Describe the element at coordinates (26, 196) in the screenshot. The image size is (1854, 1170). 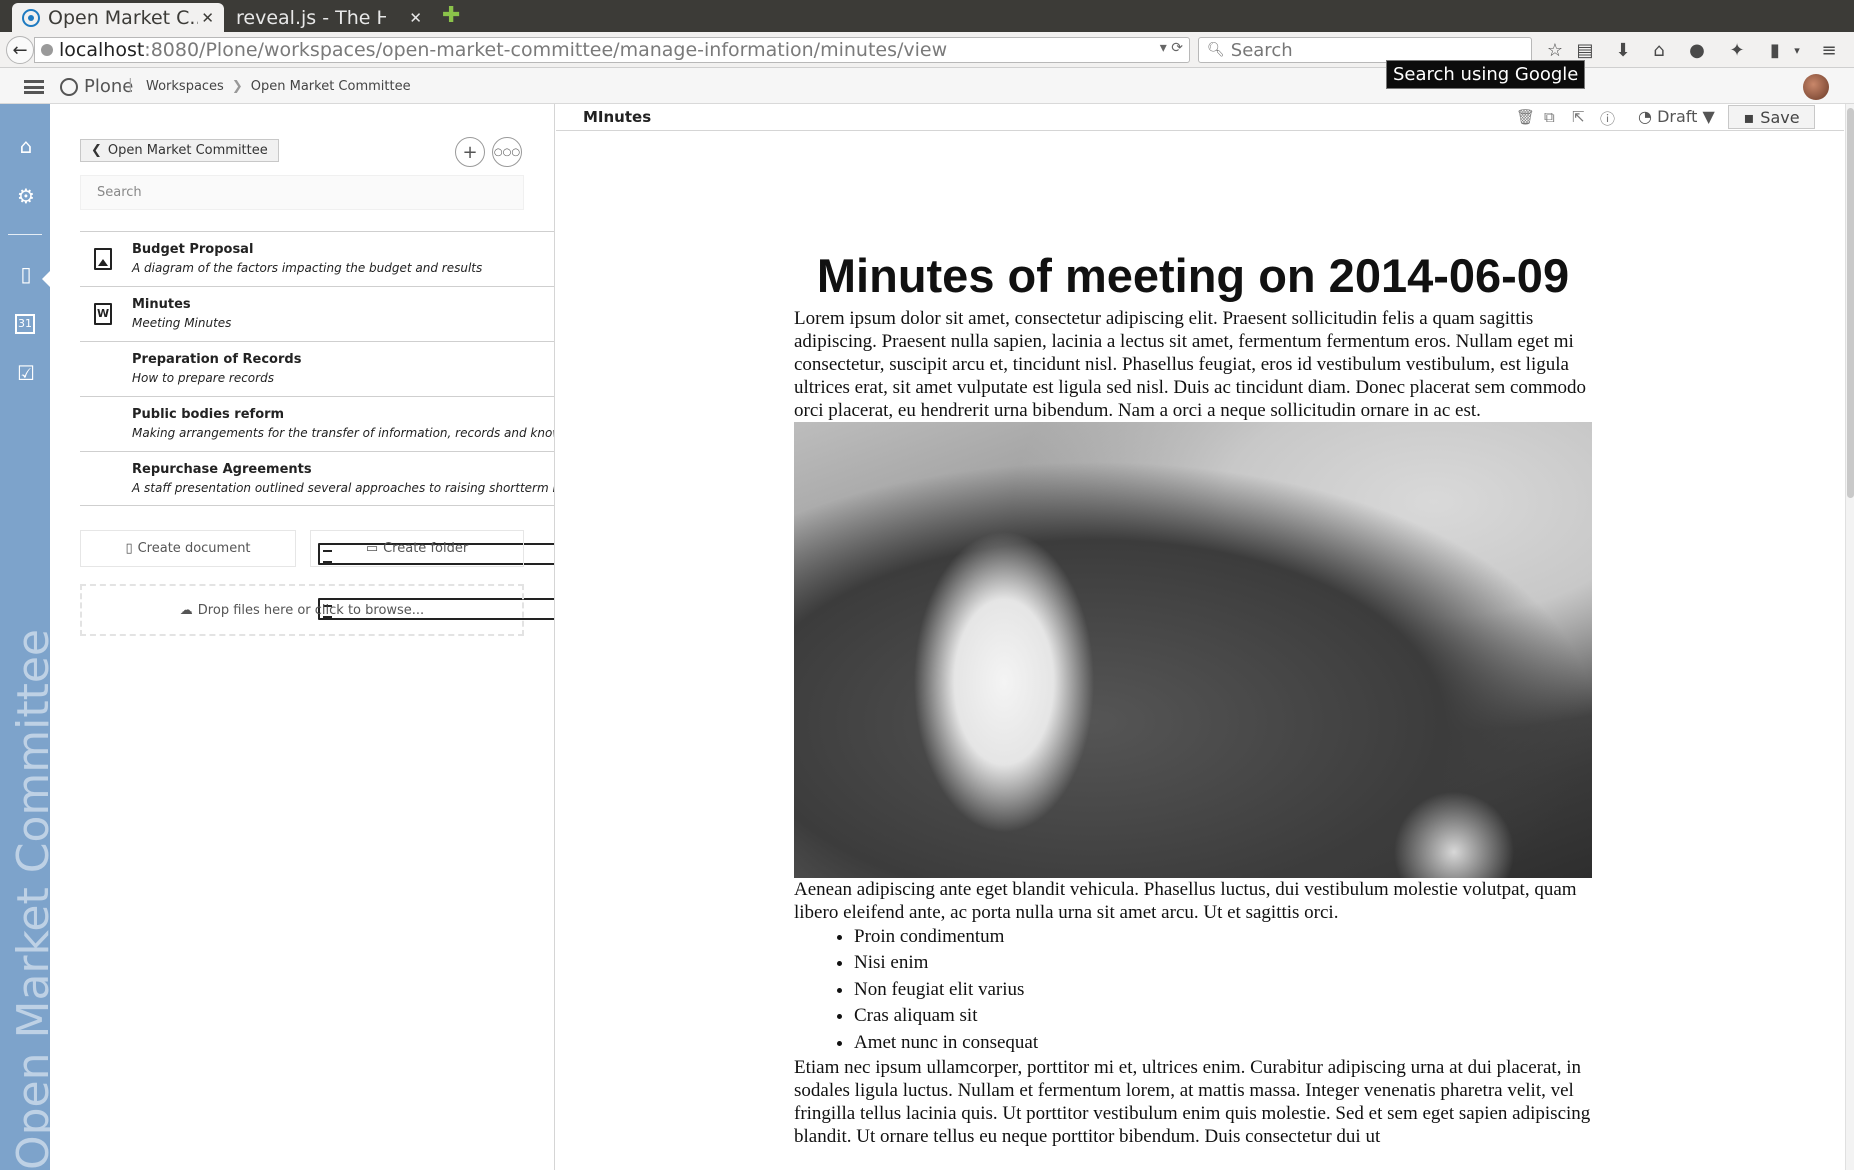
I see `gear-icon: ⚙` at that location.